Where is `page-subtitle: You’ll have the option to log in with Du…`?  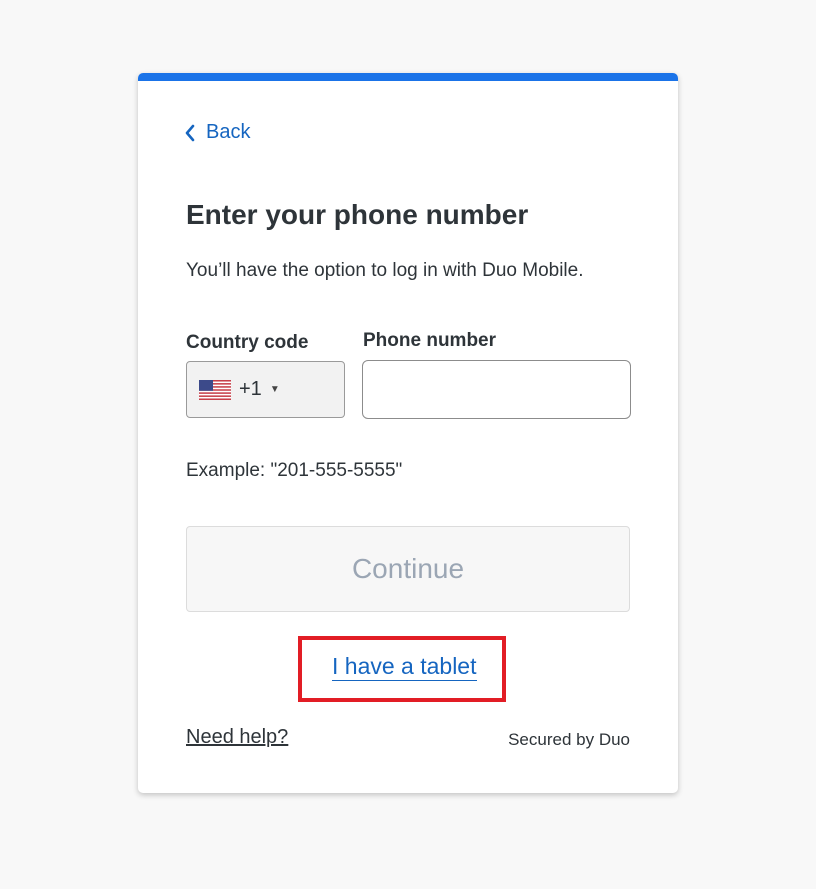
page-subtitle: You’ll have the option to log in with Du… is located at coordinates (385, 270).